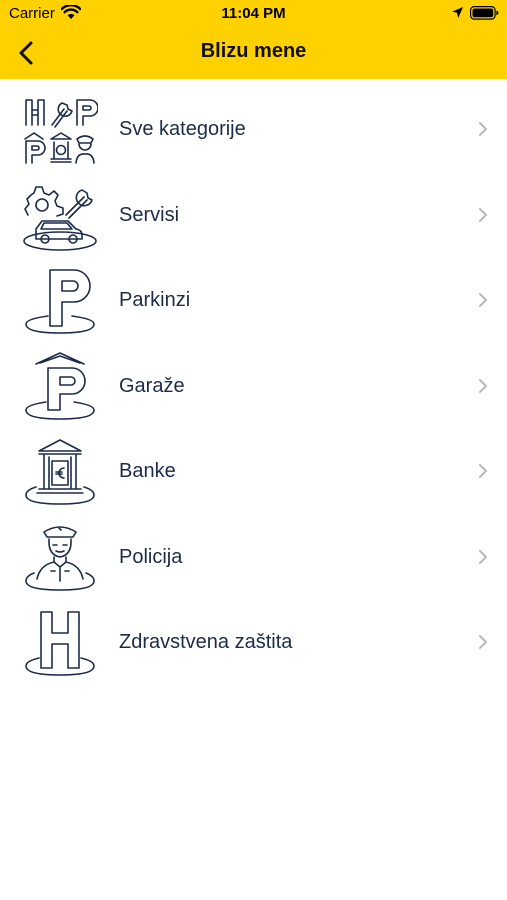 Image resolution: width=507 pixels, height=900 pixels. Describe the element at coordinates (60, 558) in the screenshot. I see `police-icon` at that location.